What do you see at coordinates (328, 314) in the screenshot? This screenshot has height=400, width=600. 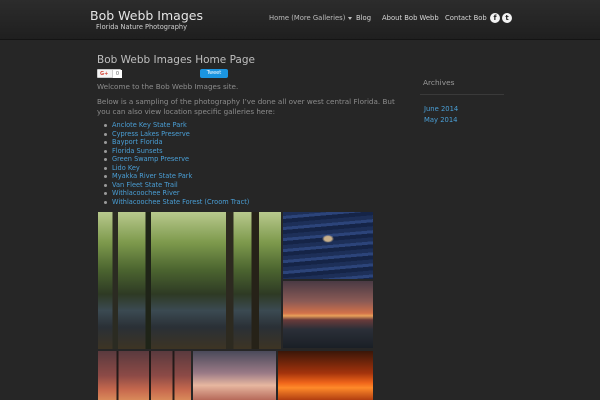 I see `photo-sunset-shoreline` at bounding box center [328, 314].